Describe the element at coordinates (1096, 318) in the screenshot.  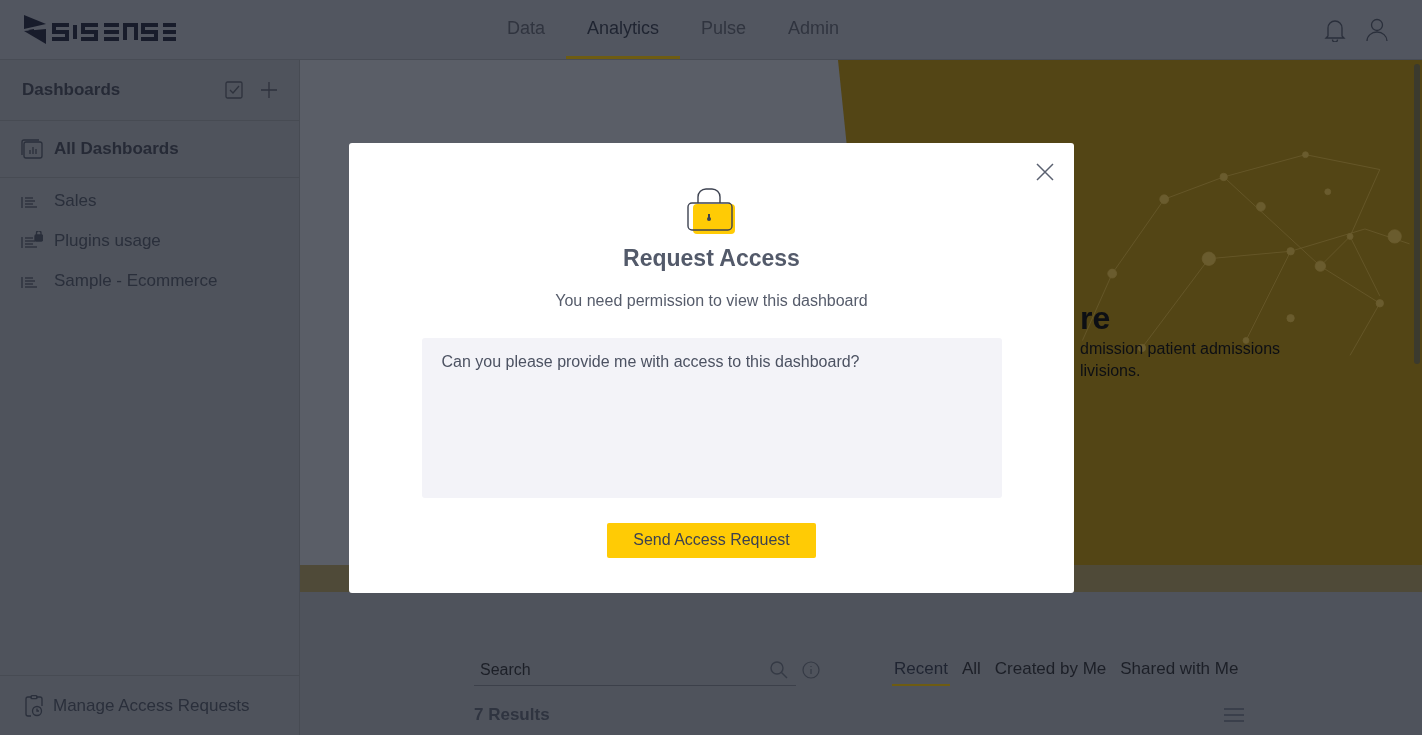
I see `hero-title: re` at that location.